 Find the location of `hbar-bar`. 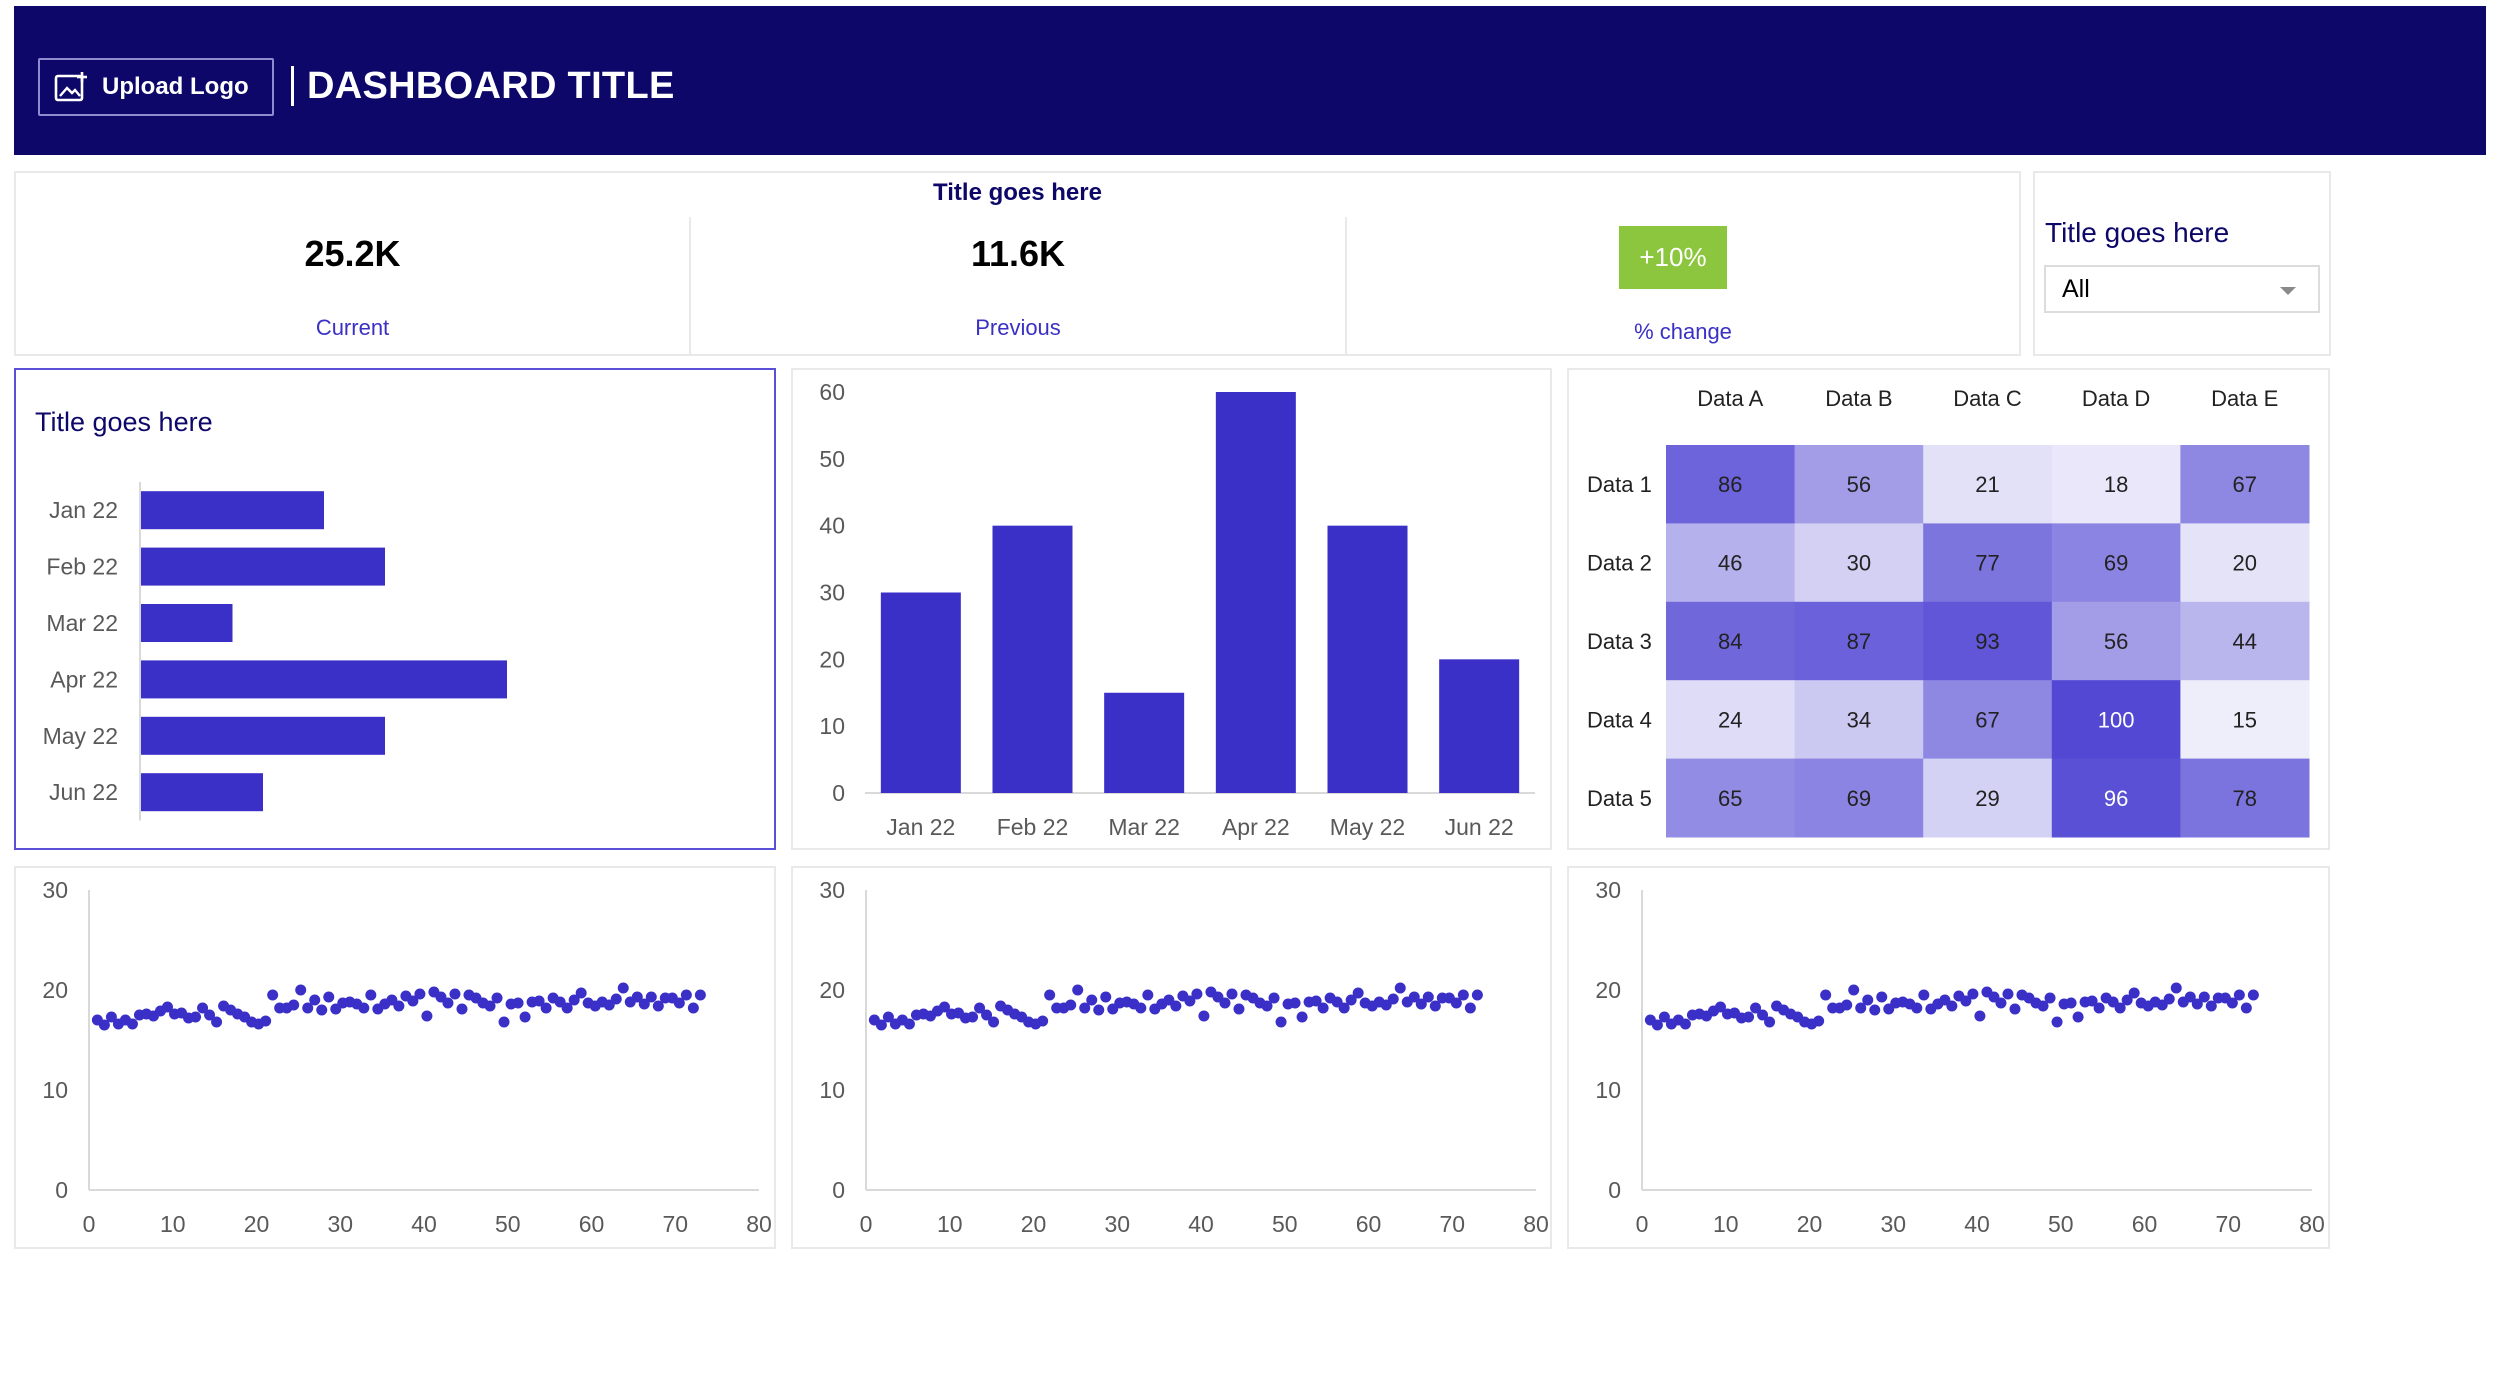

hbar-bar is located at coordinates (263, 735).